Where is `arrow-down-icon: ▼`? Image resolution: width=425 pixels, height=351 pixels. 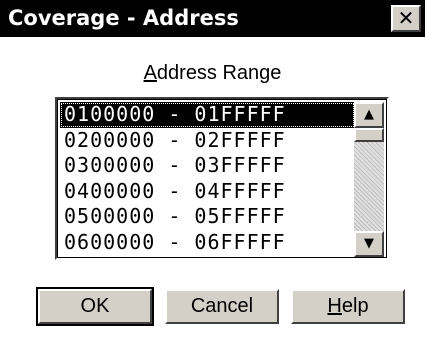 arrow-down-icon: ▼ is located at coordinates (369, 243).